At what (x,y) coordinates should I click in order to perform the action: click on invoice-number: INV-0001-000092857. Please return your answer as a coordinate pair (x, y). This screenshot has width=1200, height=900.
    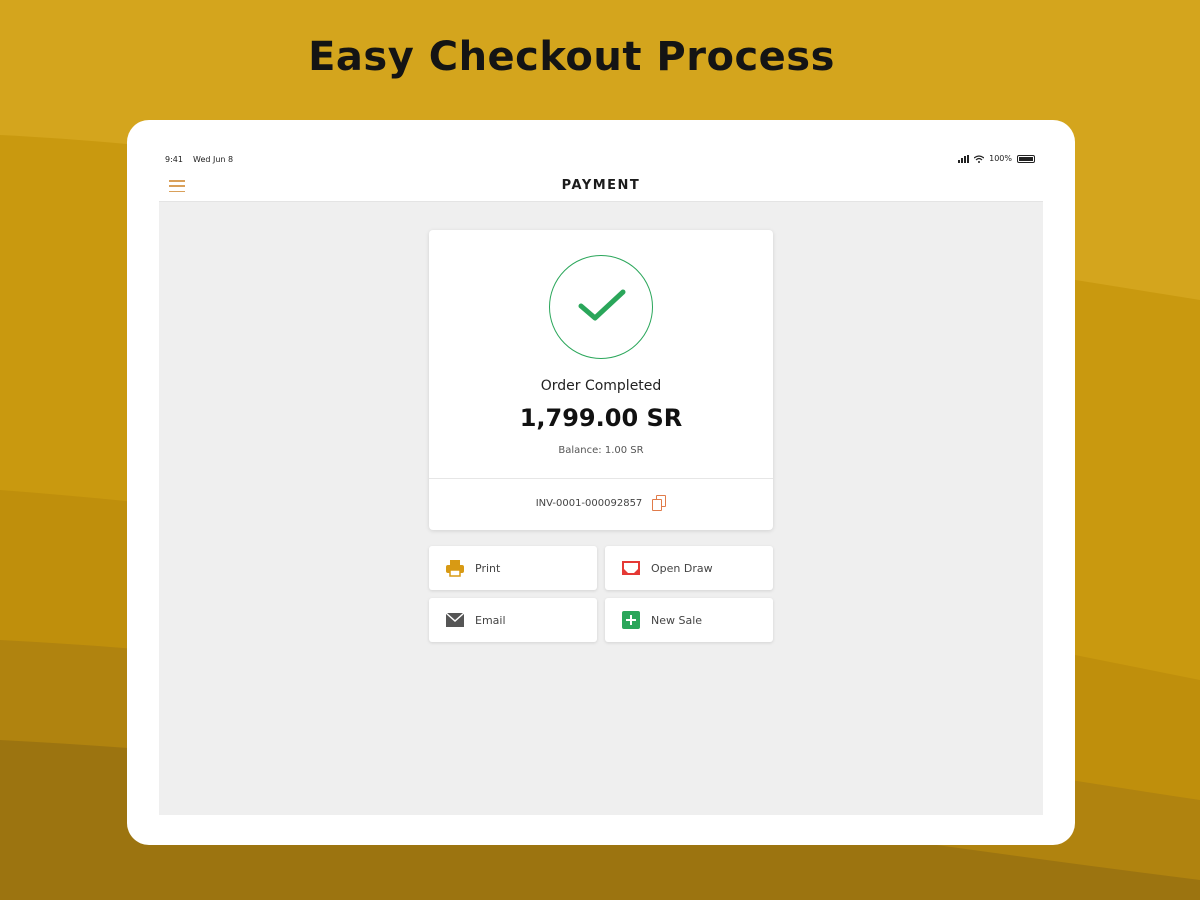
    Looking at the image, I should click on (589, 503).